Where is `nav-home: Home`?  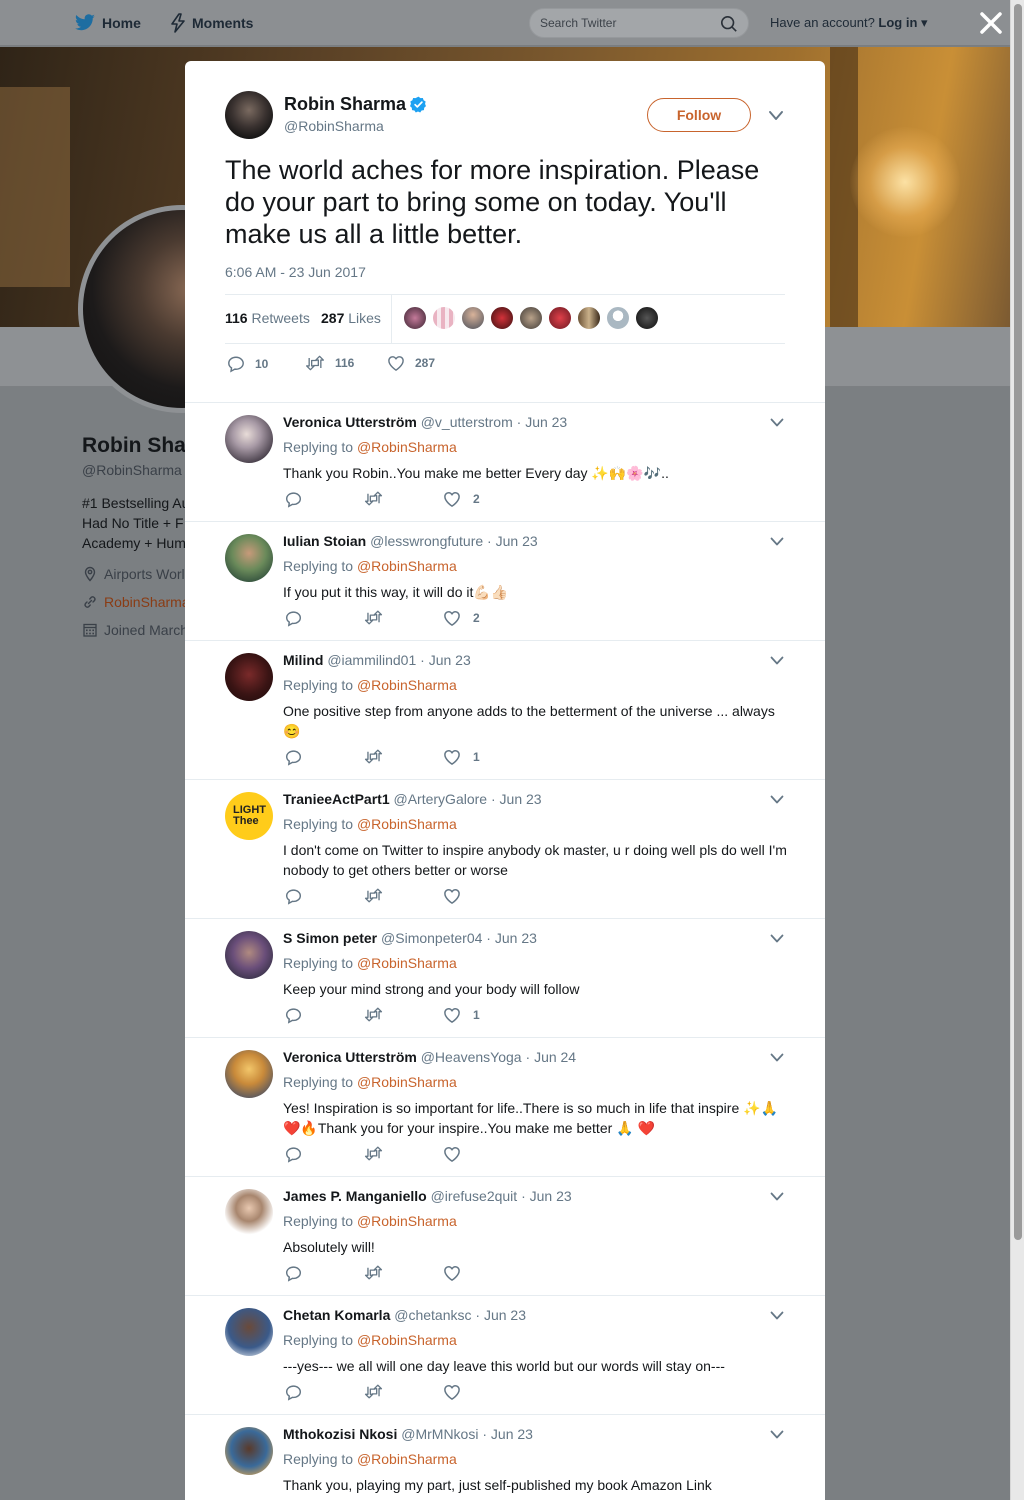
nav-home: Home is located at coordinates (107, 23).